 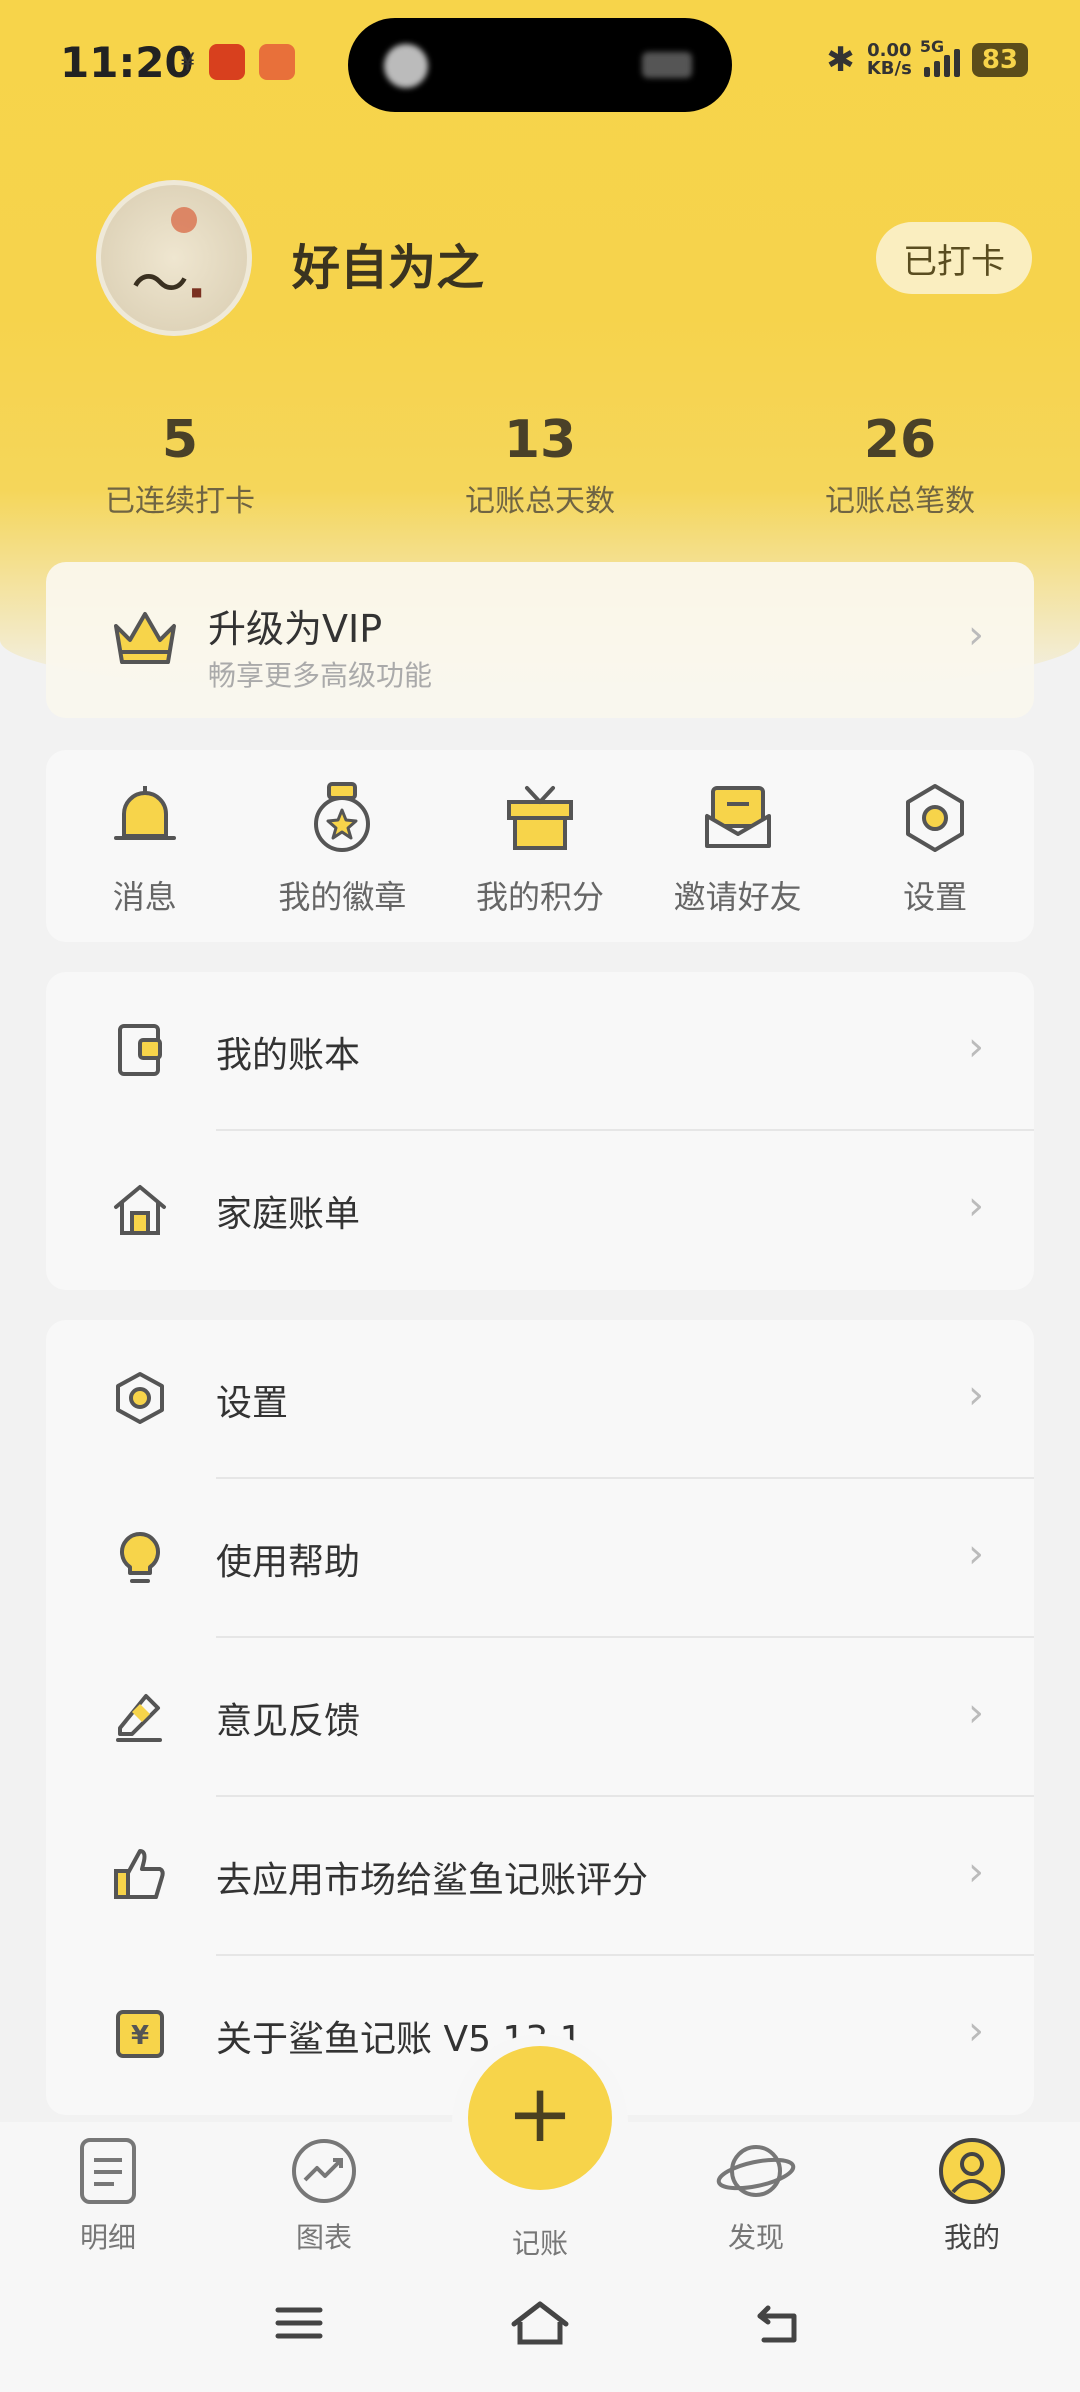 I want to click on menu-icon, so click(x=299, y=2323).